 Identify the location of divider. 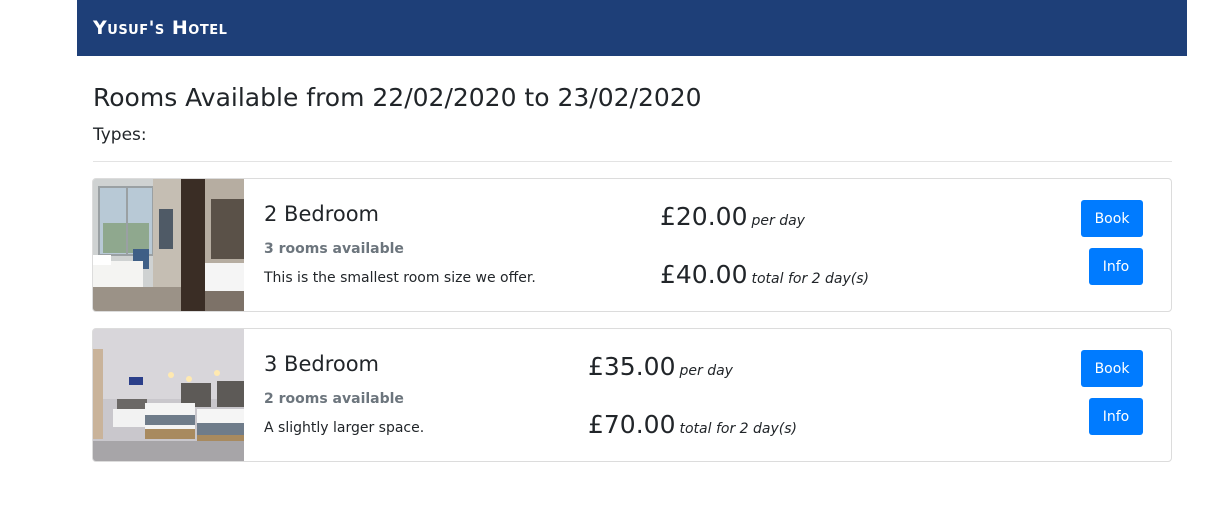
(632, 161).